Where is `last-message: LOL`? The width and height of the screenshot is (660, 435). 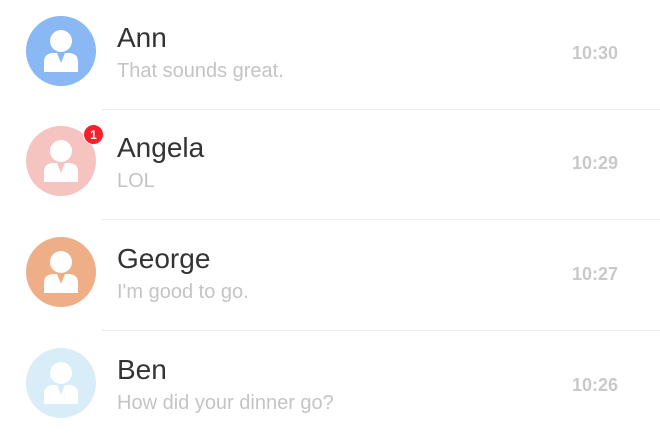
last-message: LOL is located at coordinates (136, 181).